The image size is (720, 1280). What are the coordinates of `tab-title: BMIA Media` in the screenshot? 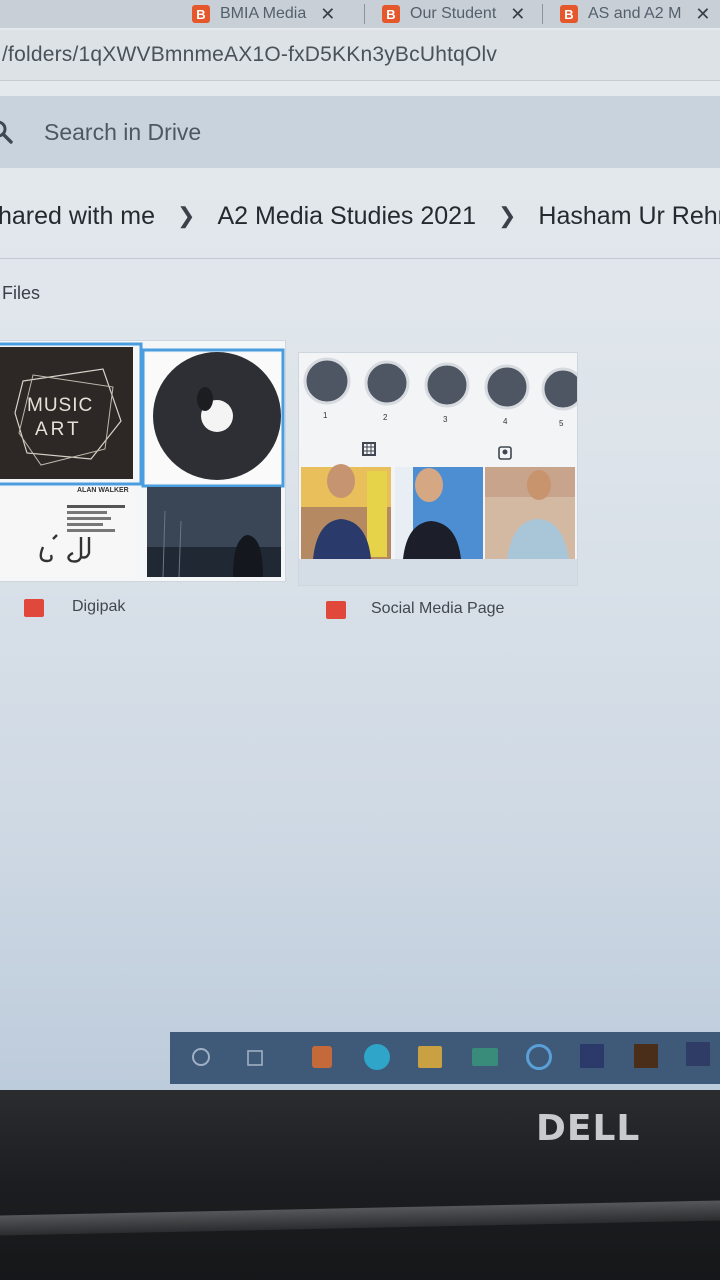 It's located at (263, 13).